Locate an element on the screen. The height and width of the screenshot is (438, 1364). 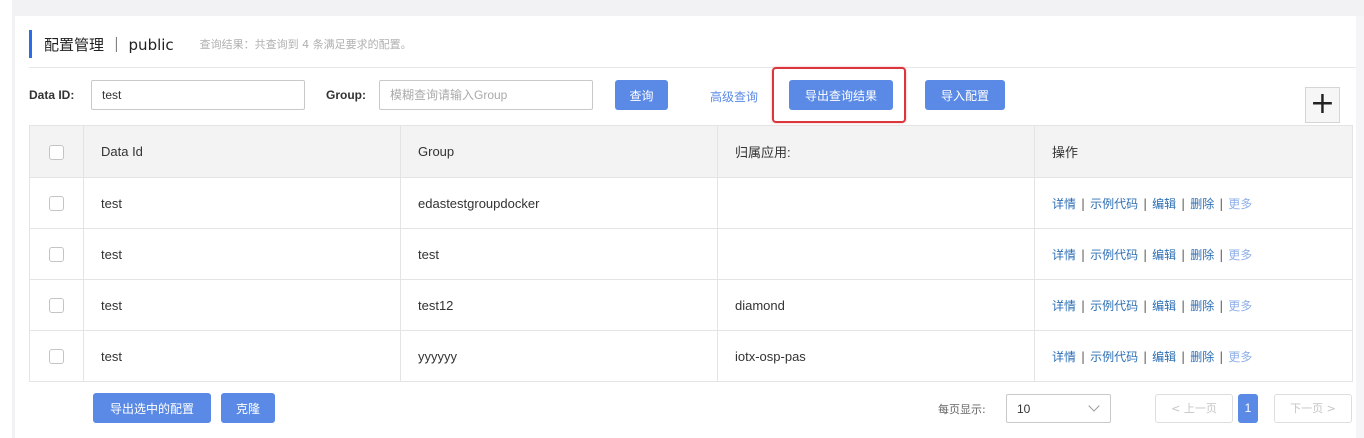
table-row: test edastestgroupdocker 详情 | 示例代码 | 编辑 | 删除 | 更多 is located at coordinates (691, 203).